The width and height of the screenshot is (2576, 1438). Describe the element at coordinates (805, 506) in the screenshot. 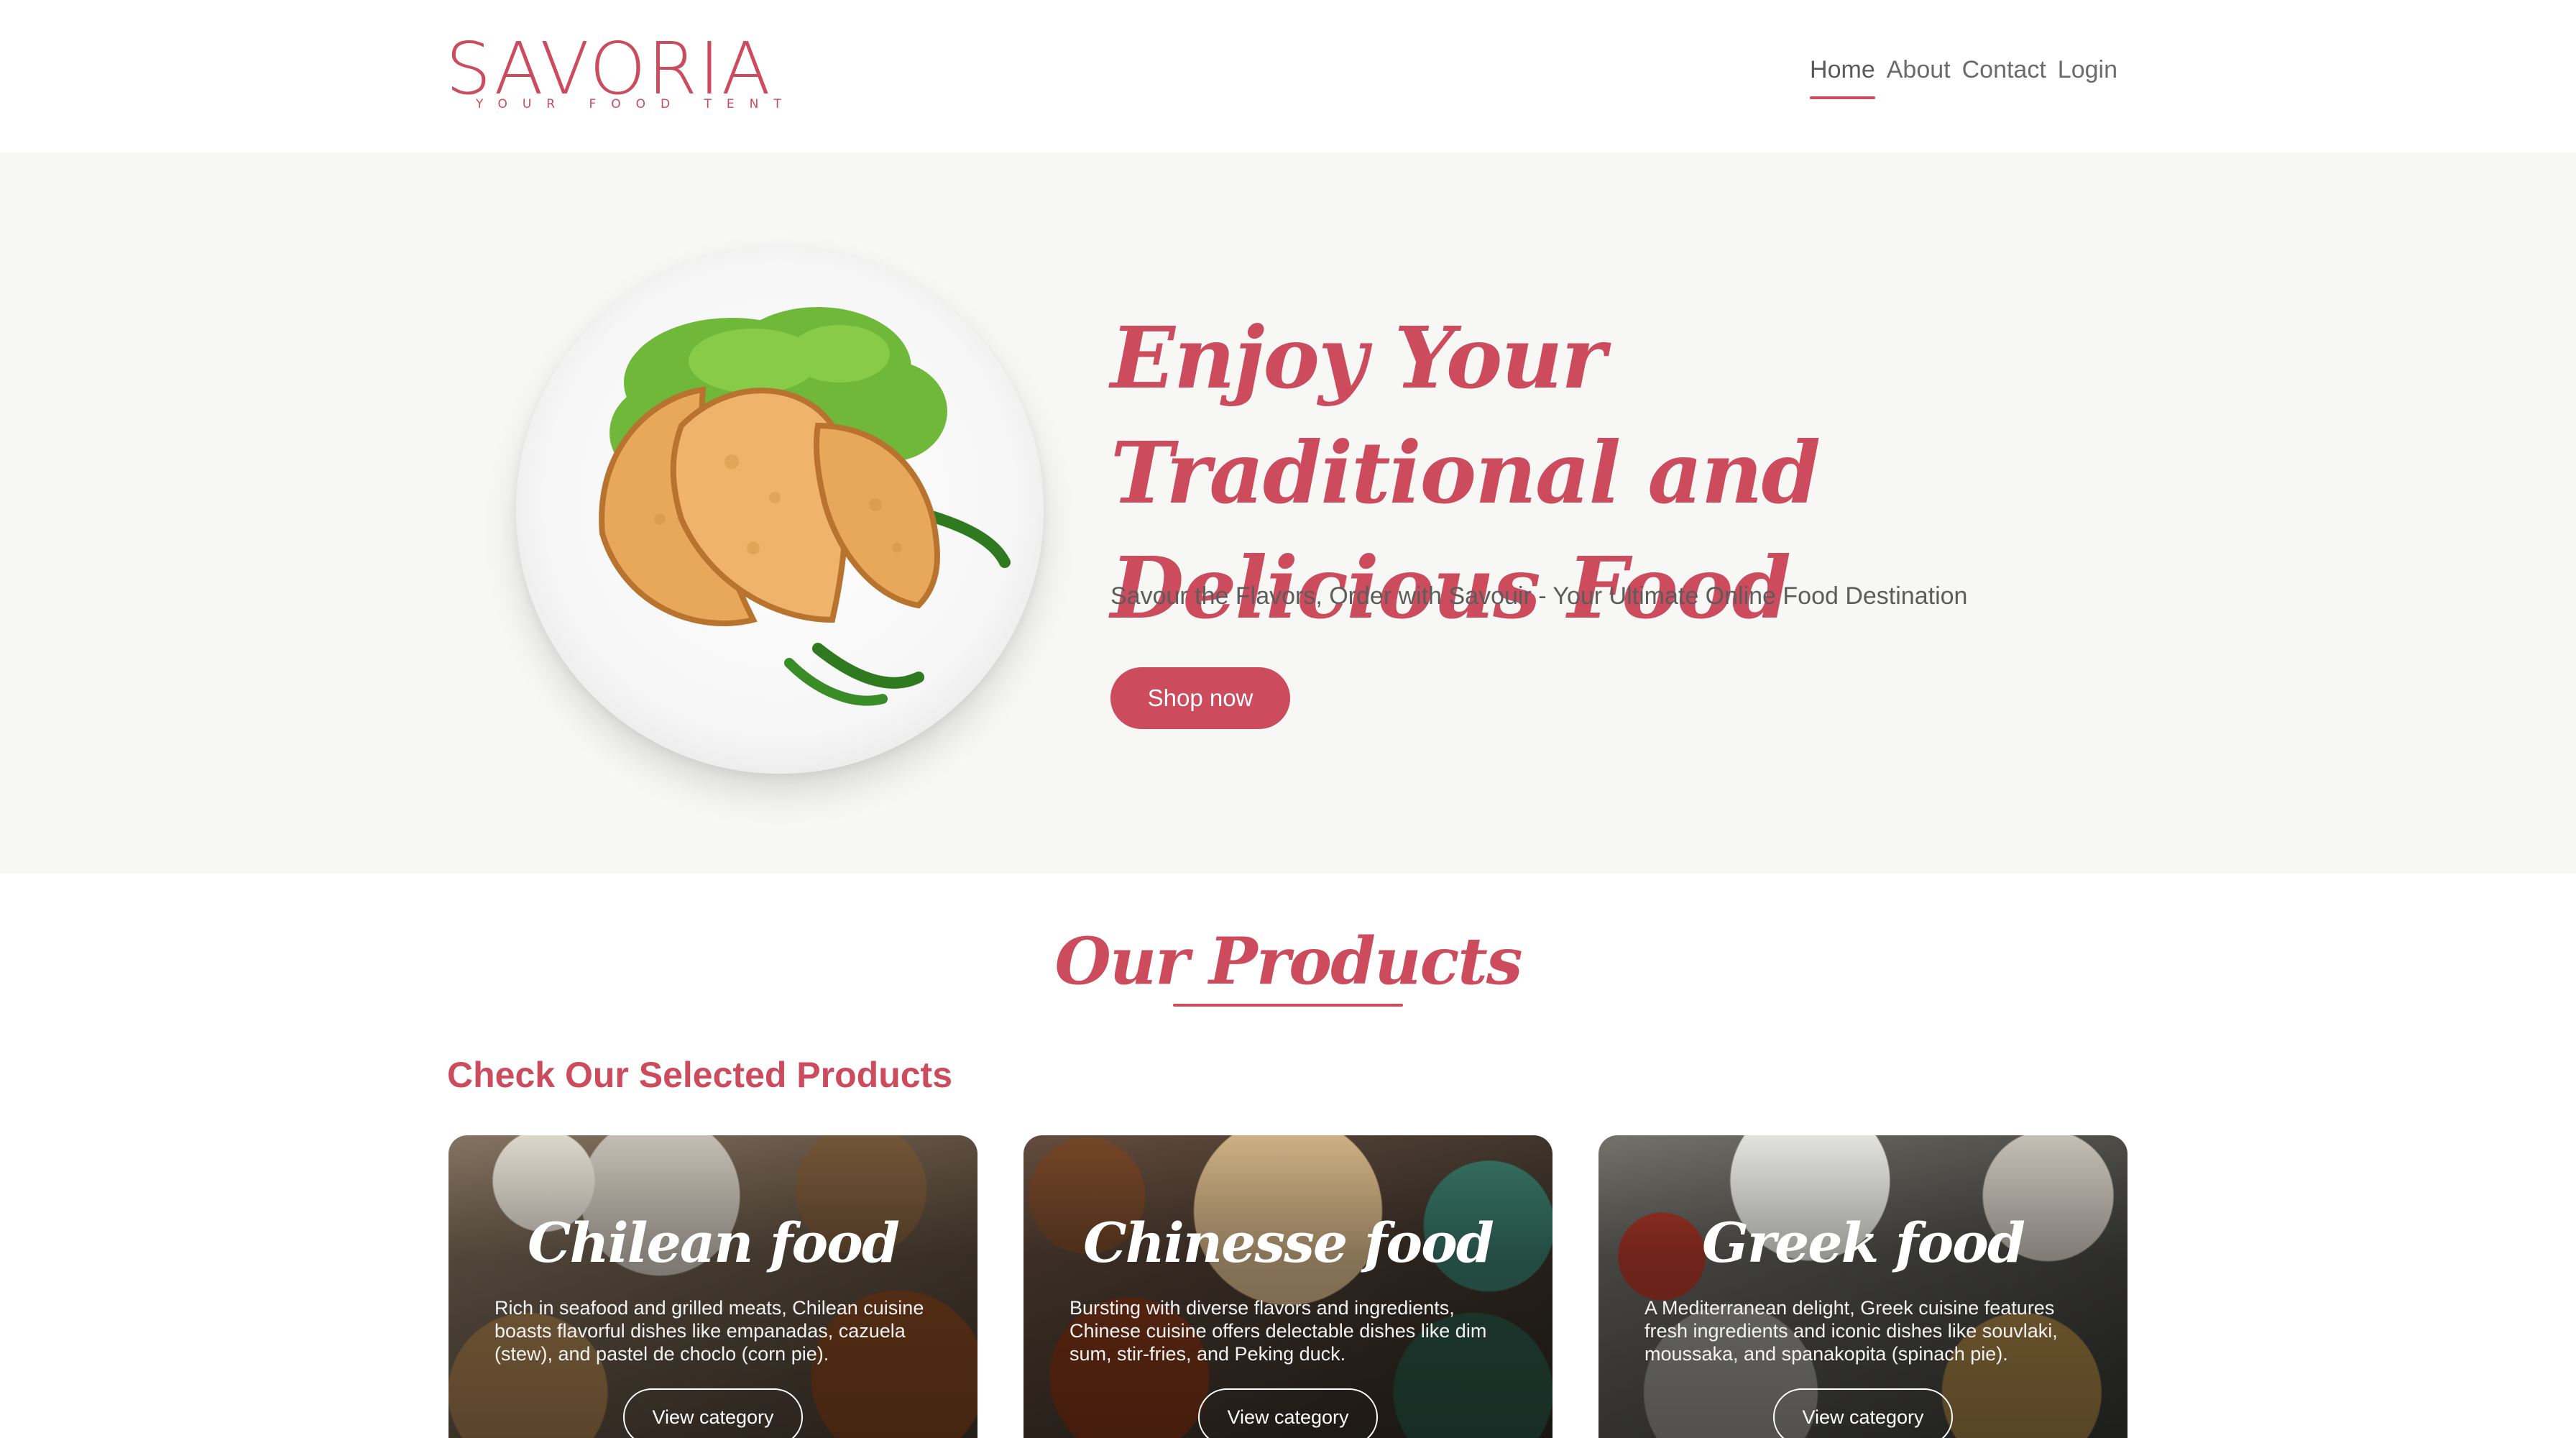

I see `empanada-illustration` at that location.